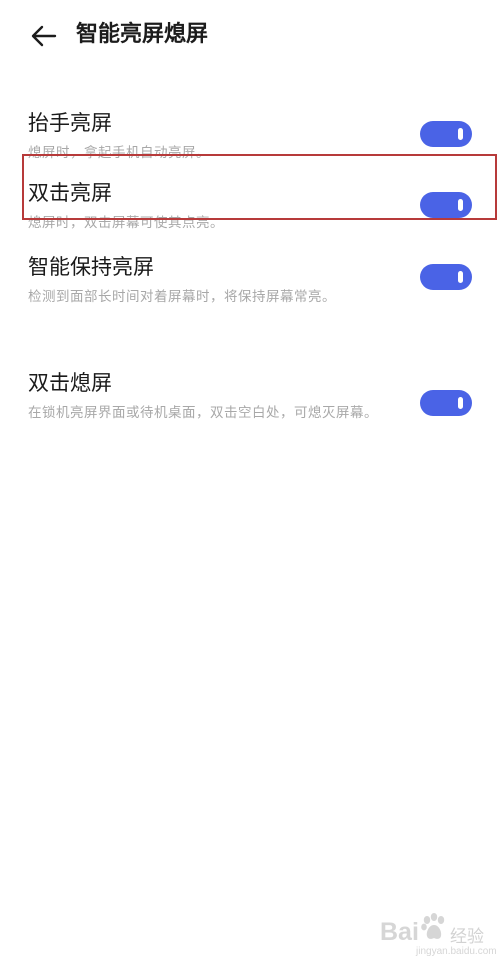  Describe the element at coordinates (446, 403) in the screenshot. I see `double-tap-sleep-toggle` at that location.